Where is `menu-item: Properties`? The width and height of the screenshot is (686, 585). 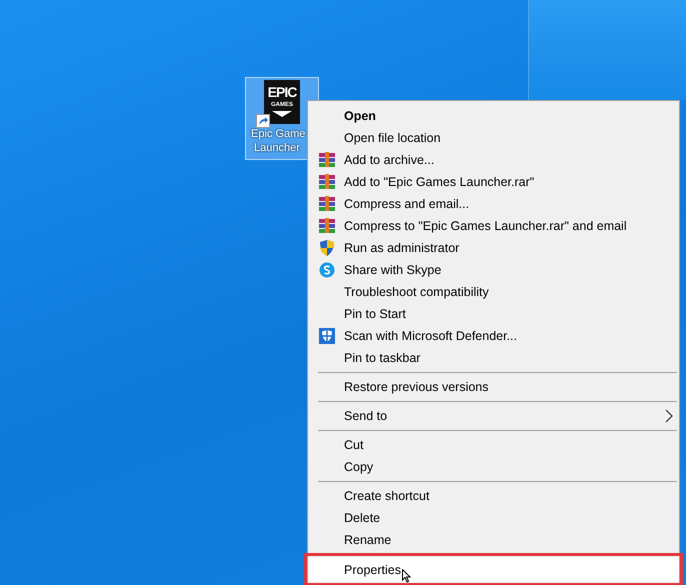
menu-item: Properties is located at coordinates (493, 569).